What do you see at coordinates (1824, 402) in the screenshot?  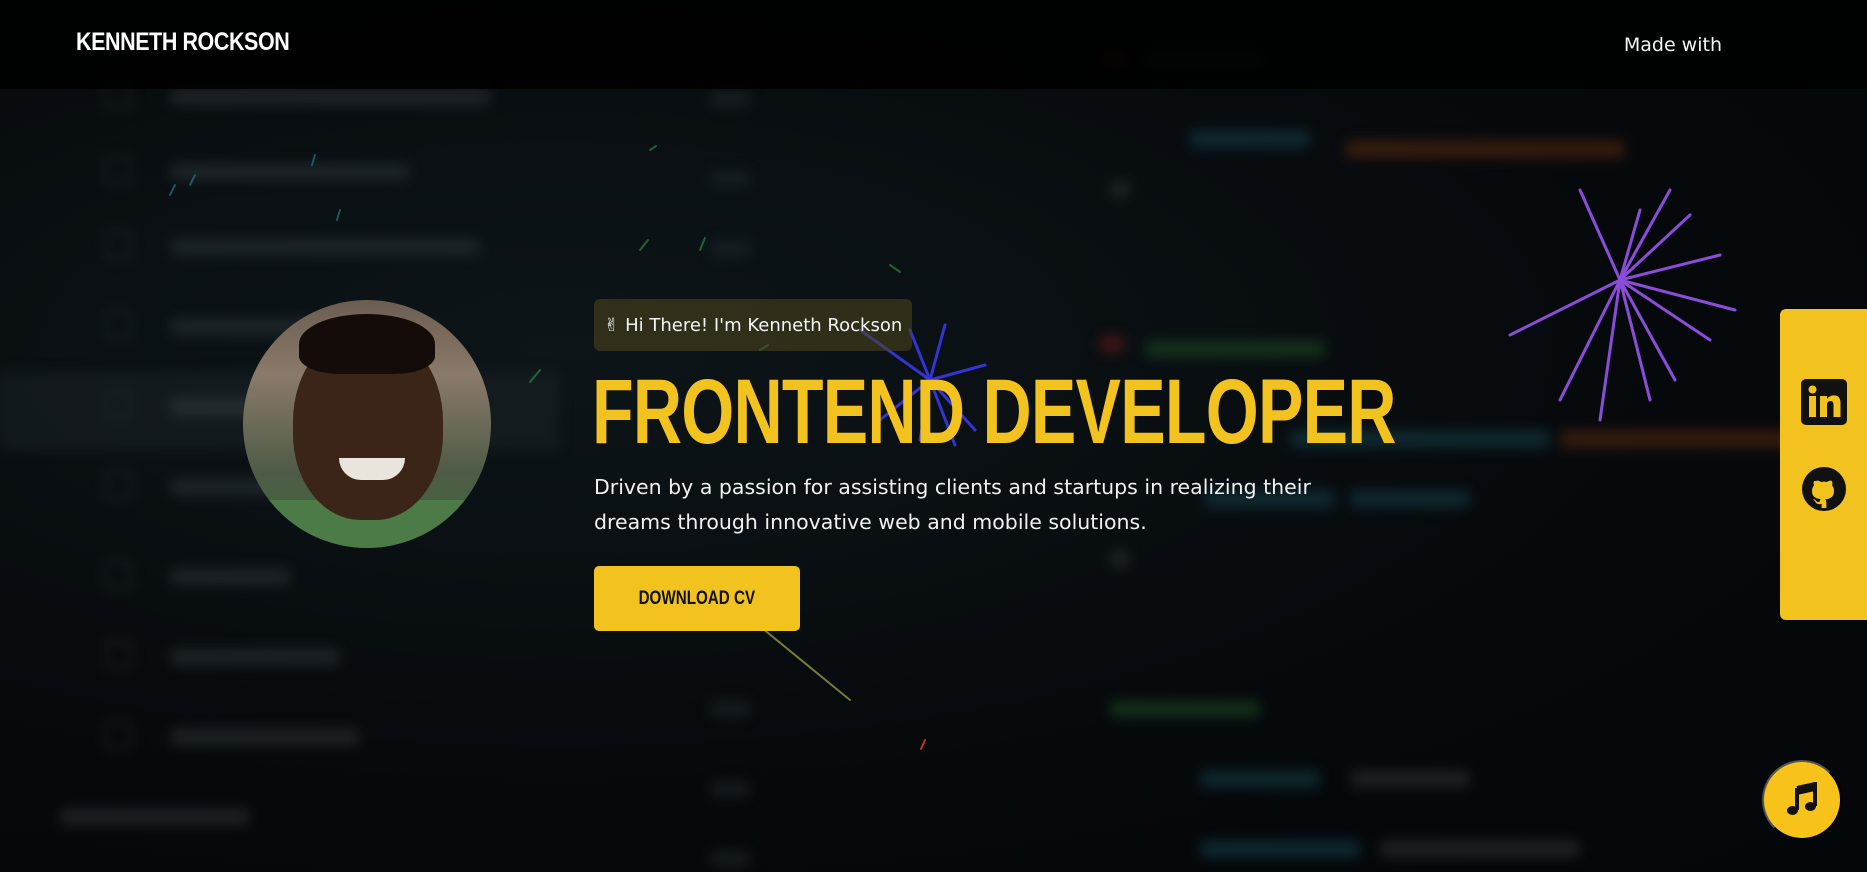 I see `linkedin-icon` at bounding box center [1824, 402].